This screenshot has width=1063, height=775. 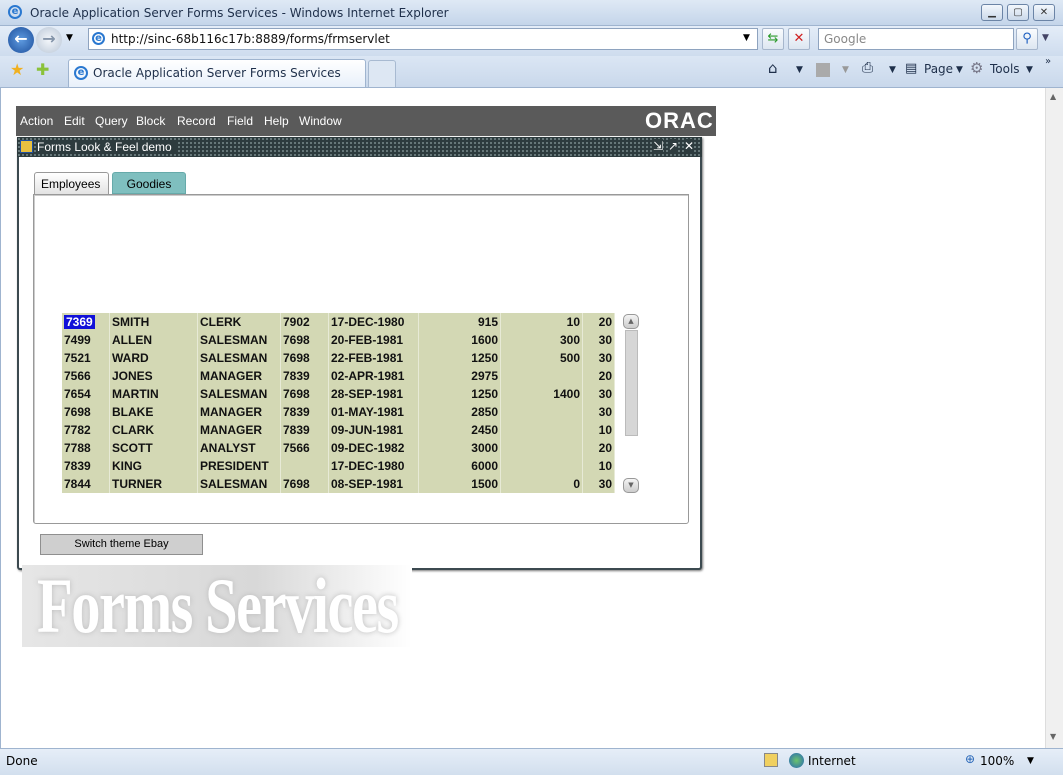 I want to click on close-window-button: ✕, so click(x=1044, y=12).